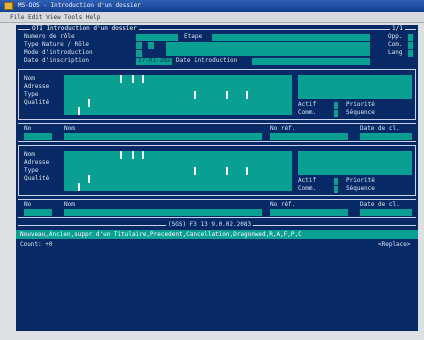 The width and height of the screenshot is (424, 340). I want to click on r1-no-label: No, so click(28, 128).